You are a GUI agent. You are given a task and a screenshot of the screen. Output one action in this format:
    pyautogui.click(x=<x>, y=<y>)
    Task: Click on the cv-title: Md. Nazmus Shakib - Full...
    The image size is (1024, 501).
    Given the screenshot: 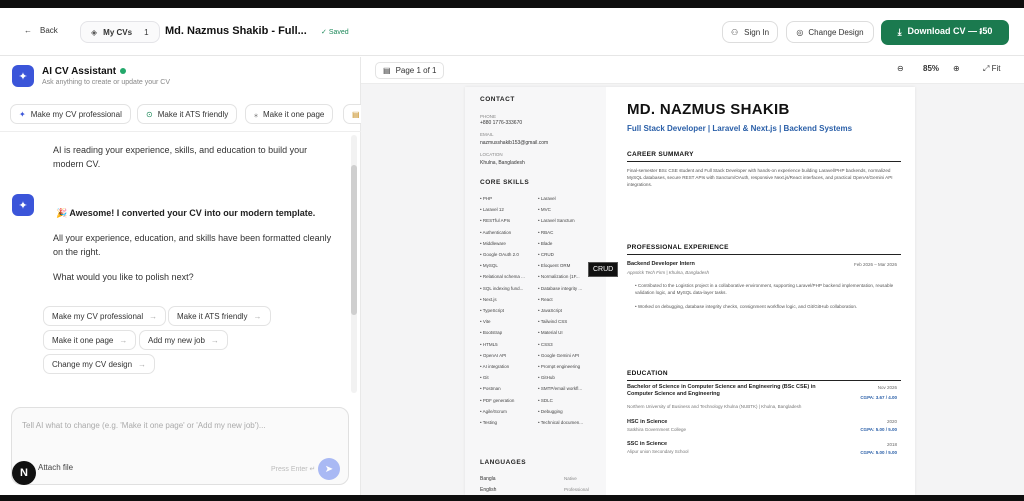 What is the action you would take?
    pyautogui.click(x=236, y=31)
    